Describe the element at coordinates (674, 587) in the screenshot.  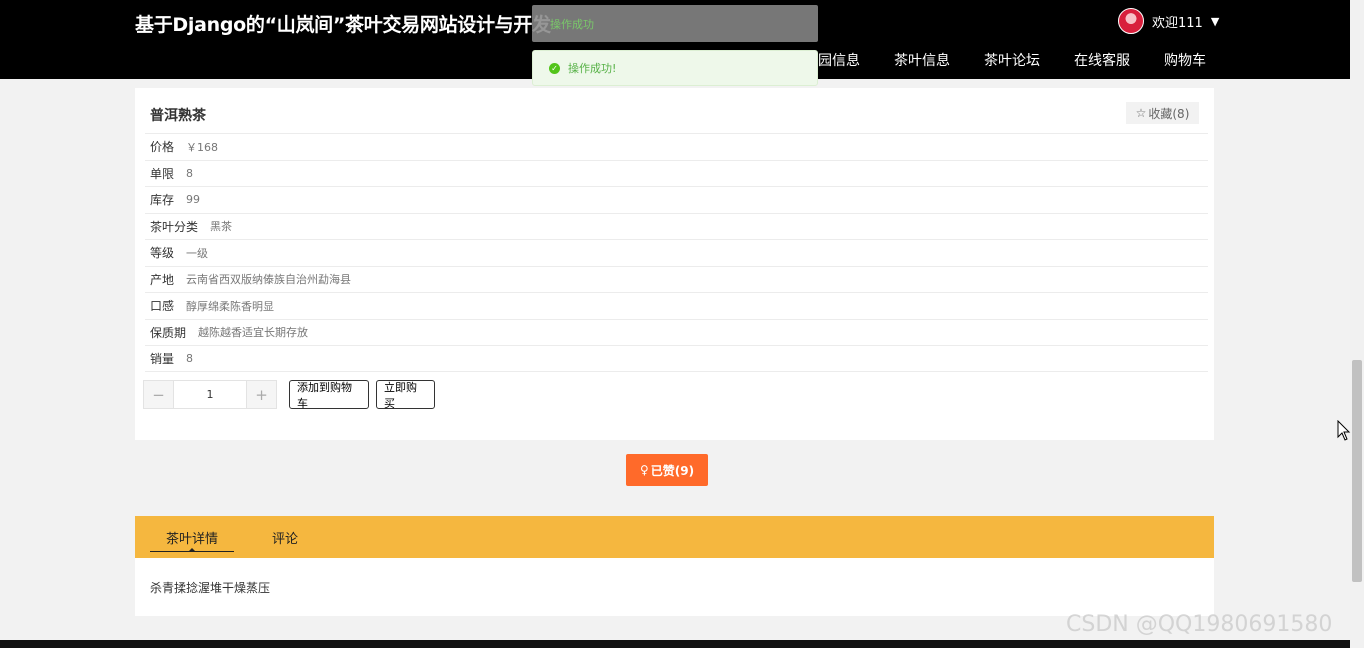
I see `tab-content-panel: 杀青揉捻渥堆干燥蒸压` at that location.